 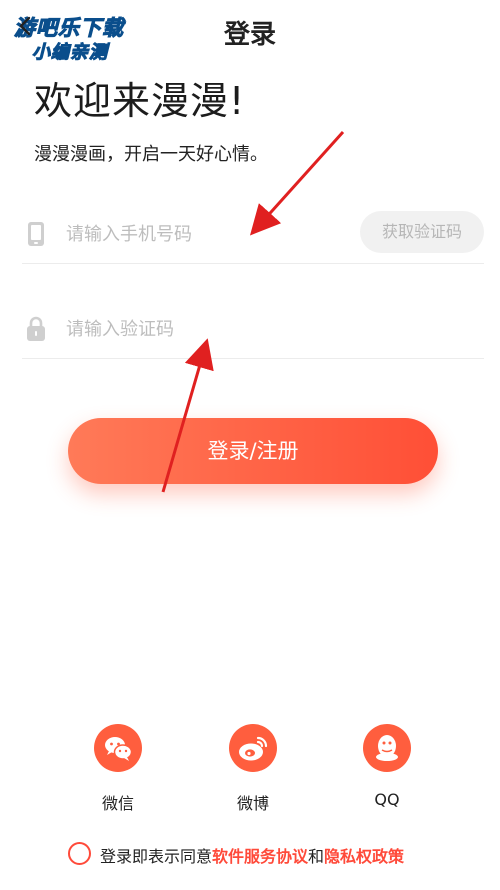 I want to click on agreement-text: 登录即表示同意软件服务协议和隐私权政策, so click(x=252, y=855).